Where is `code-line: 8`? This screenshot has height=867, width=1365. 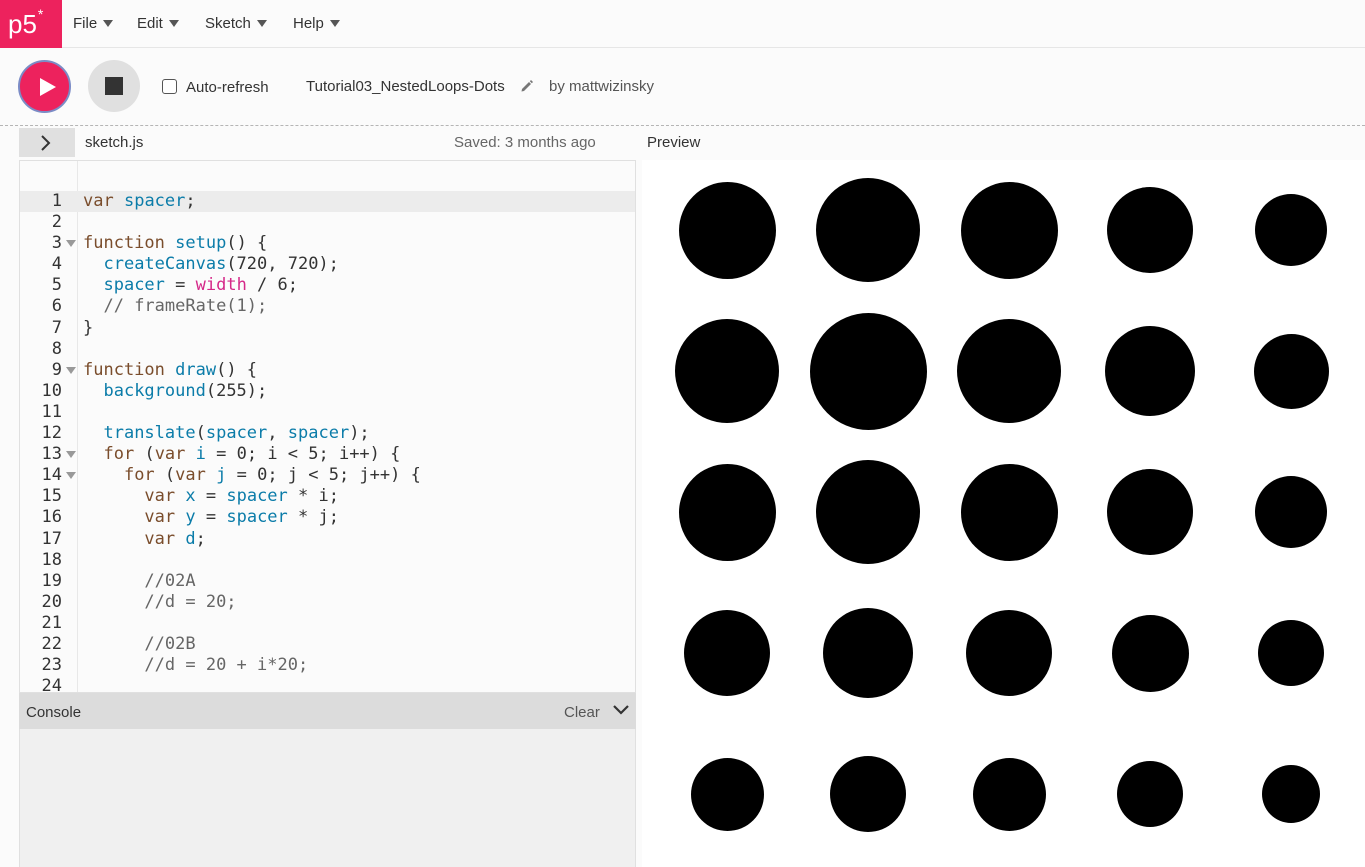 code-line: 8 is located at coordinates (327, 349).